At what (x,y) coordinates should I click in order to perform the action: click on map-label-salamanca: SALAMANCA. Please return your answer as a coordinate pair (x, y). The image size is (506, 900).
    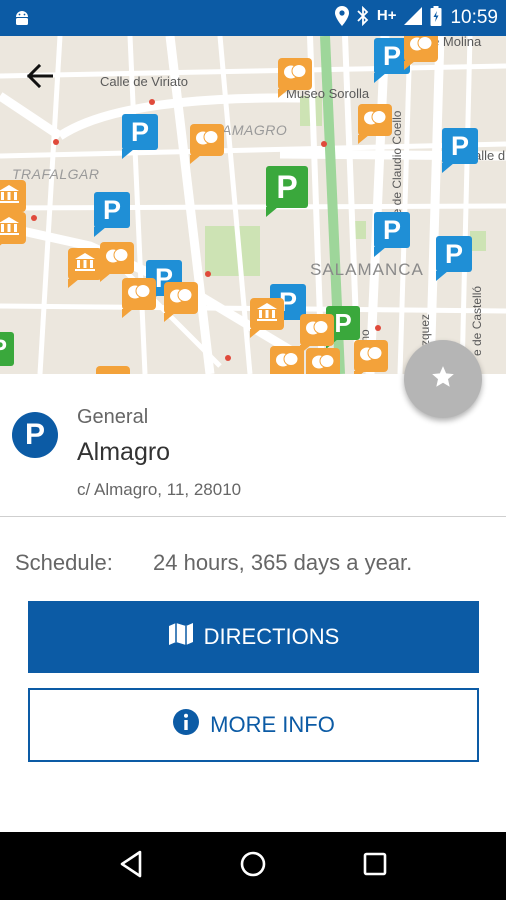
    Looking at the image, I should click on (367, 269).